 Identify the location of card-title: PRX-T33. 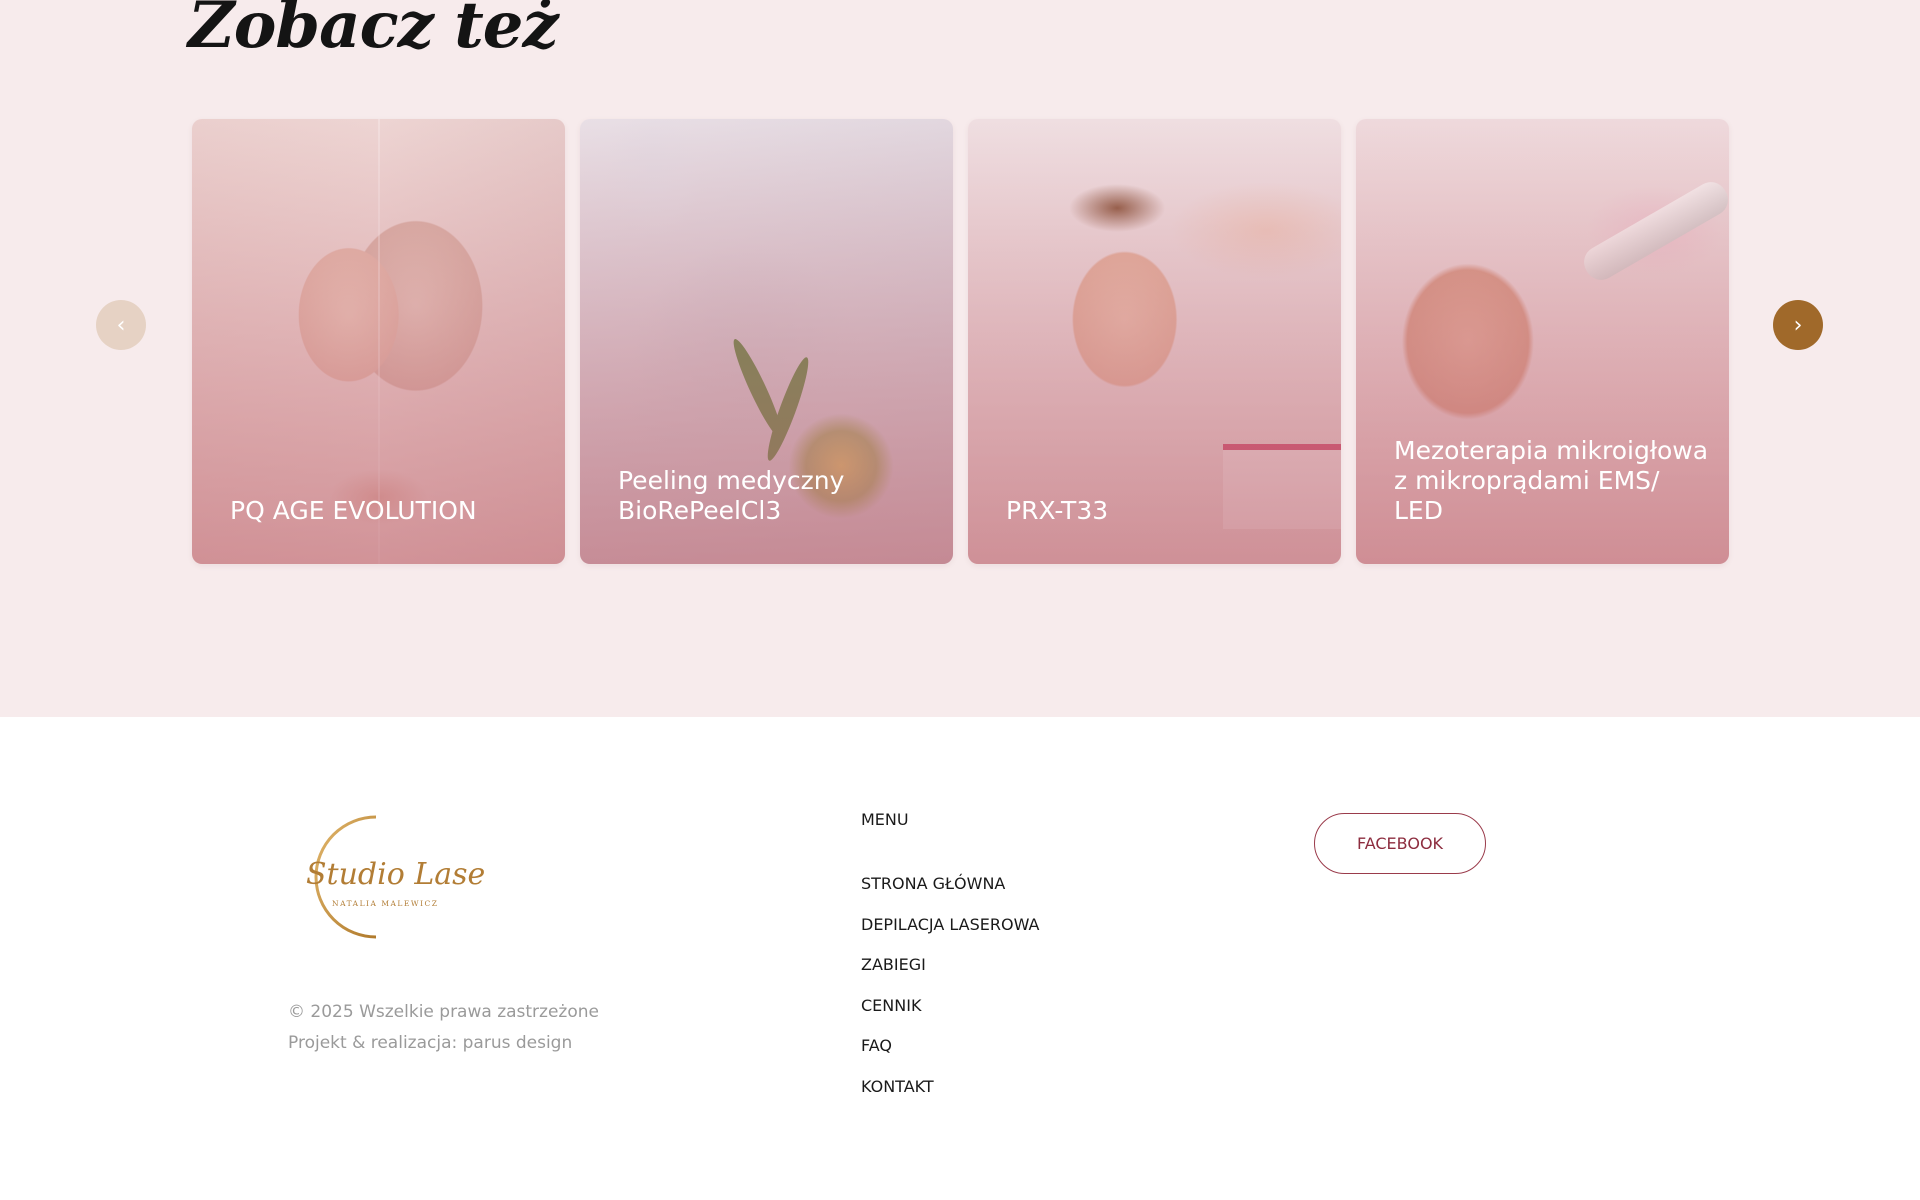
(1057, 510).